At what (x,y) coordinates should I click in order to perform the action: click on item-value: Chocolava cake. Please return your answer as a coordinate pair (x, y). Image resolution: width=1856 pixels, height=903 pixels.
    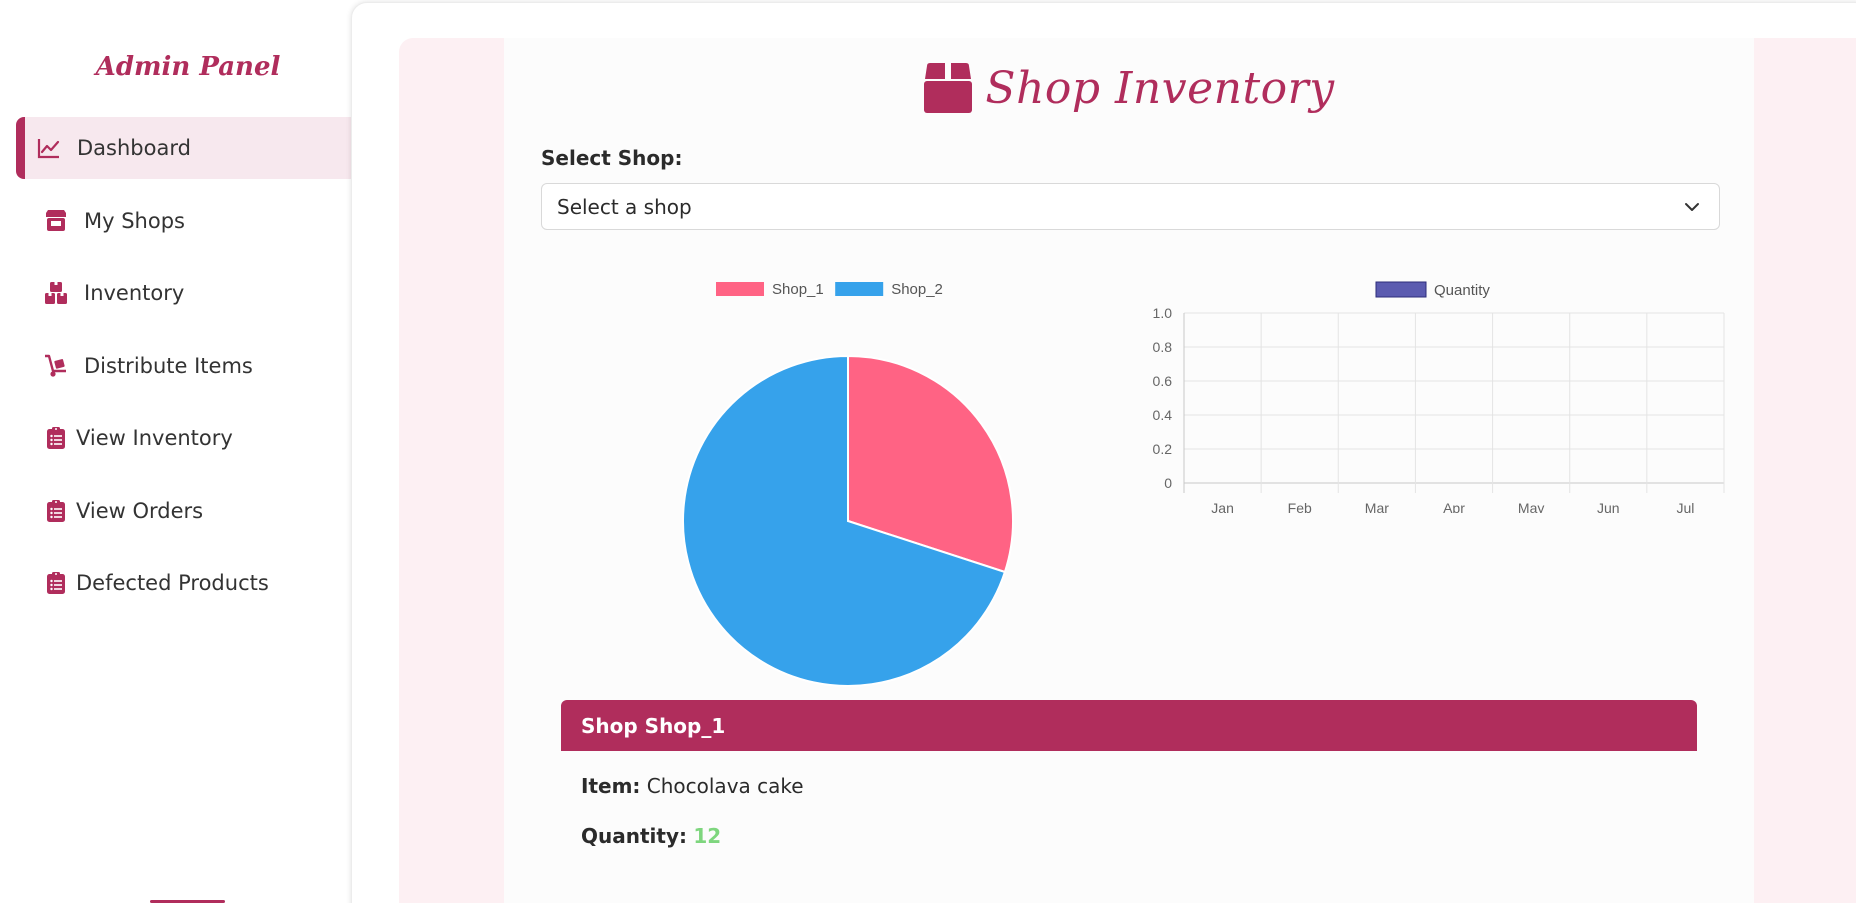
    Looking at the image, I should click on (725, 786).